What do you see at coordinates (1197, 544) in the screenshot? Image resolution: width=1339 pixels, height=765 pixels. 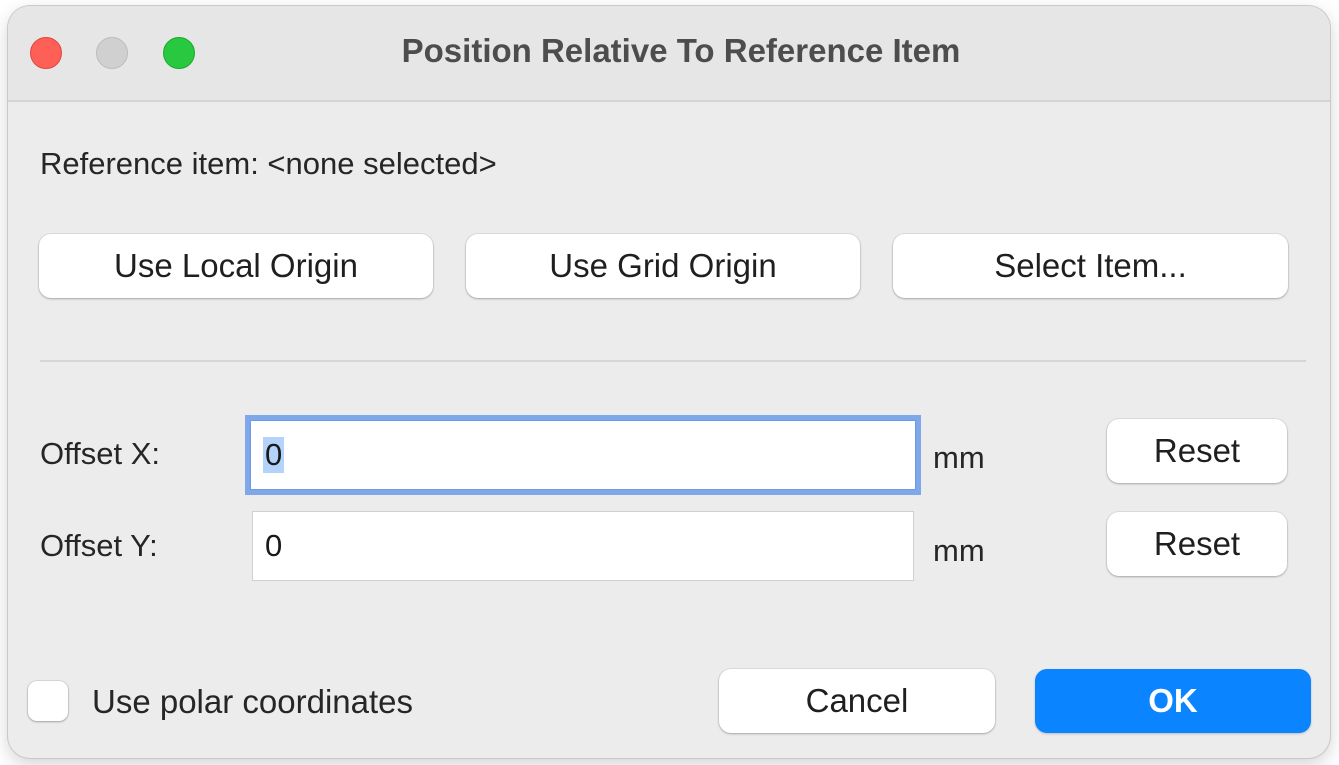 I see `offset-y-reset-button: Reset` at bounding box center [1197, 544].